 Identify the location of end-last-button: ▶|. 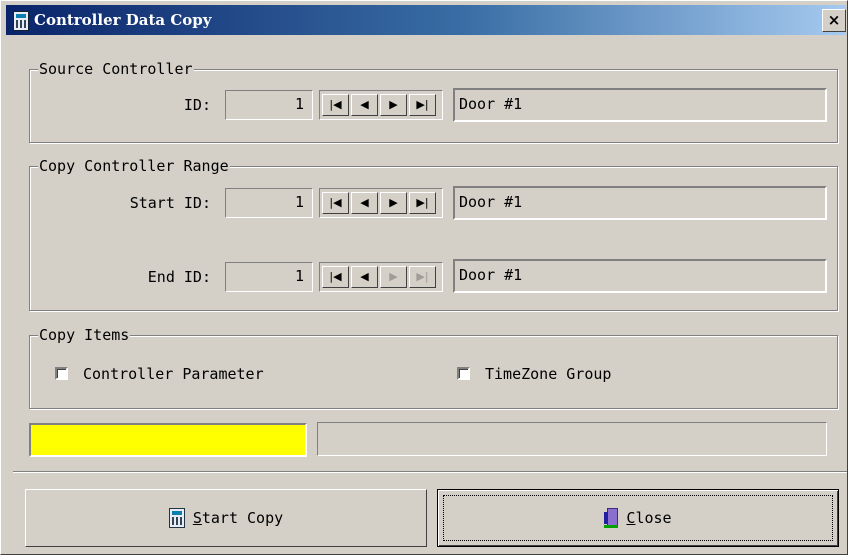
(422, 277).